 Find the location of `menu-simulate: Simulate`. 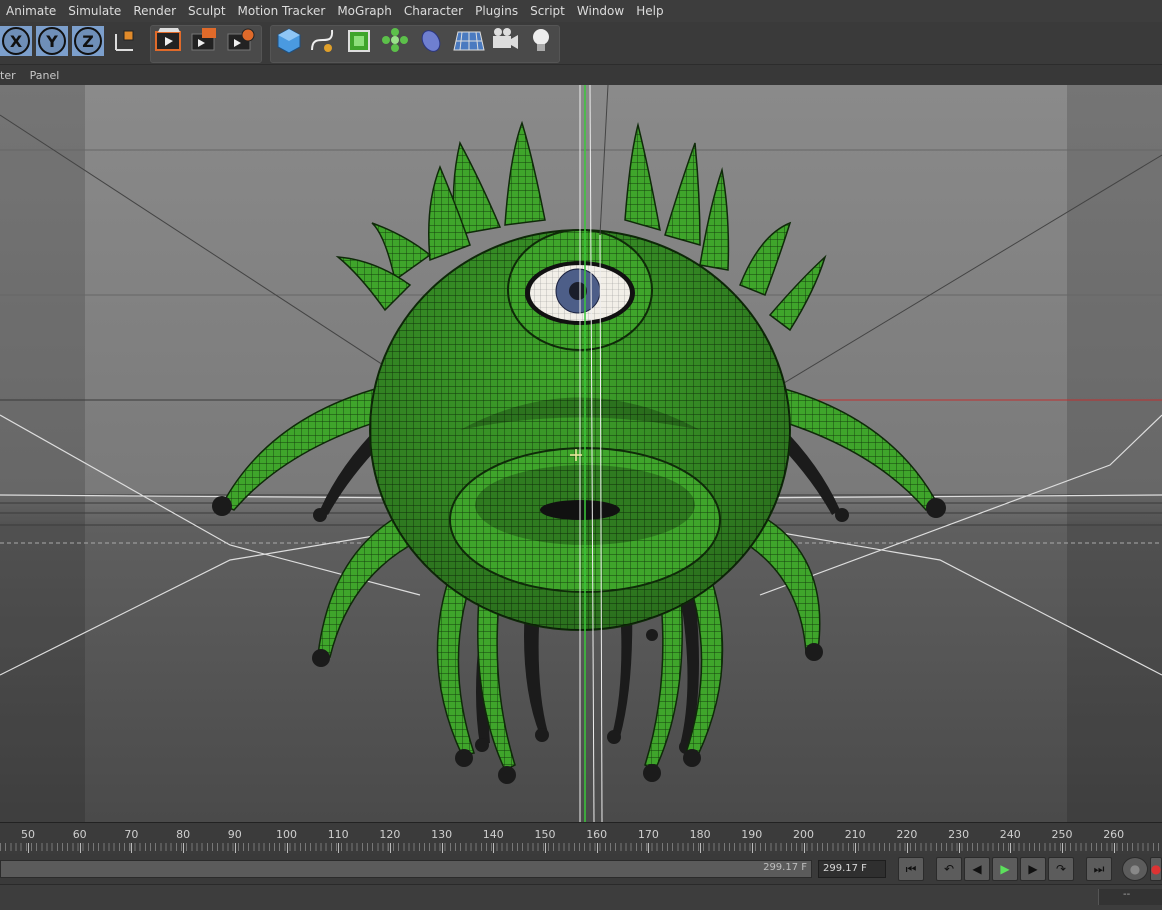

menu-simulate: Simulate is located at coordinates (94, 11).